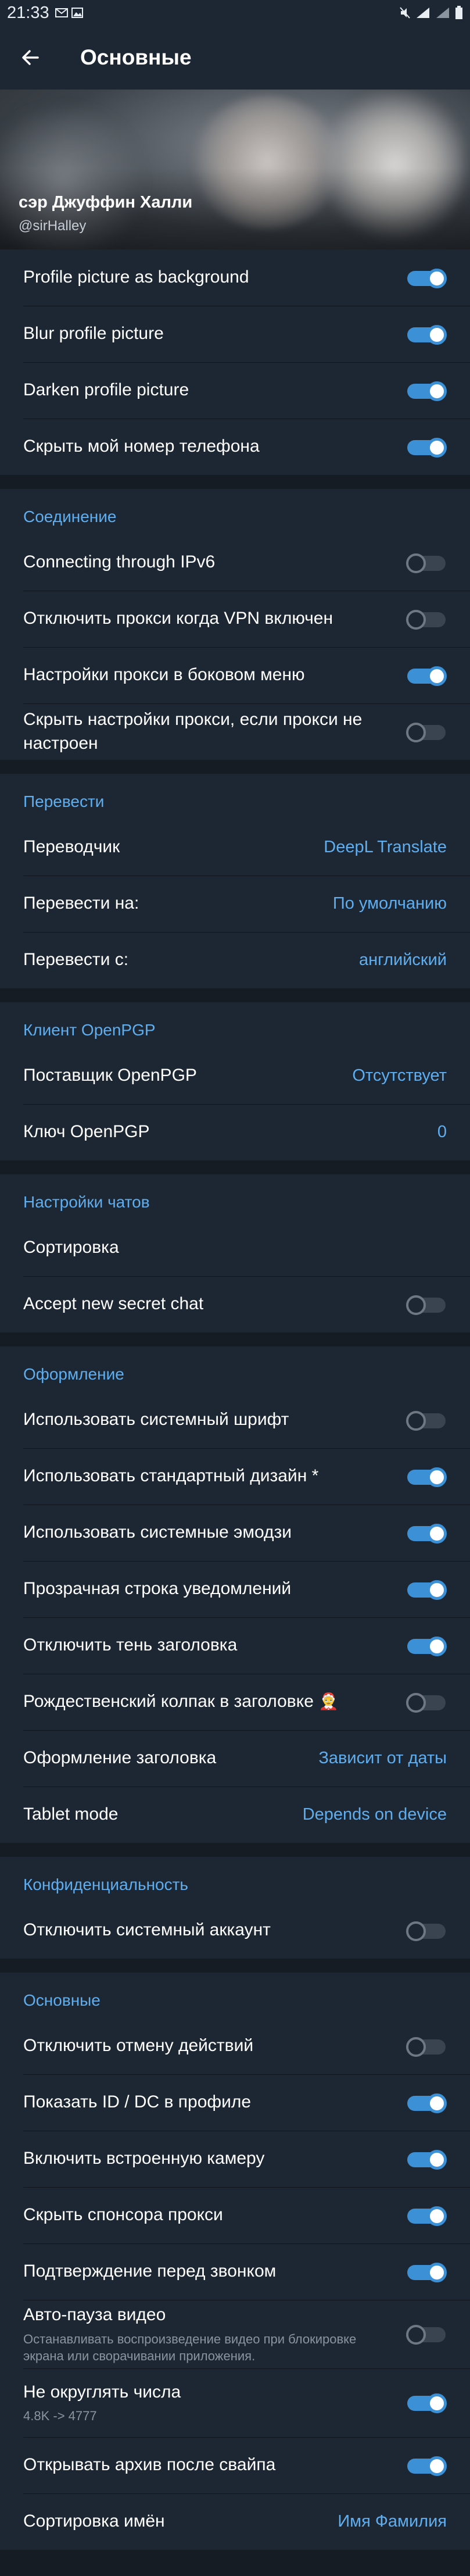 The height and width of the screenshot is (2576, 470). I want to click on settings-row-переводчик: Переводчик DeepL Translate, so click(235, 847).